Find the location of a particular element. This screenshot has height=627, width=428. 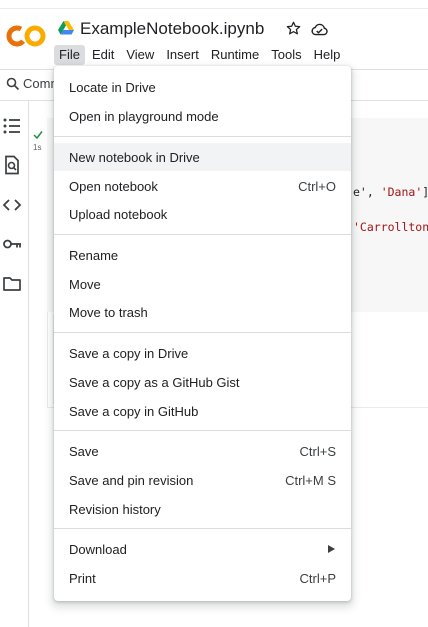

menu-item-open-notebook: Open notebook Ctrl+O is located at coordinates (202, 186).